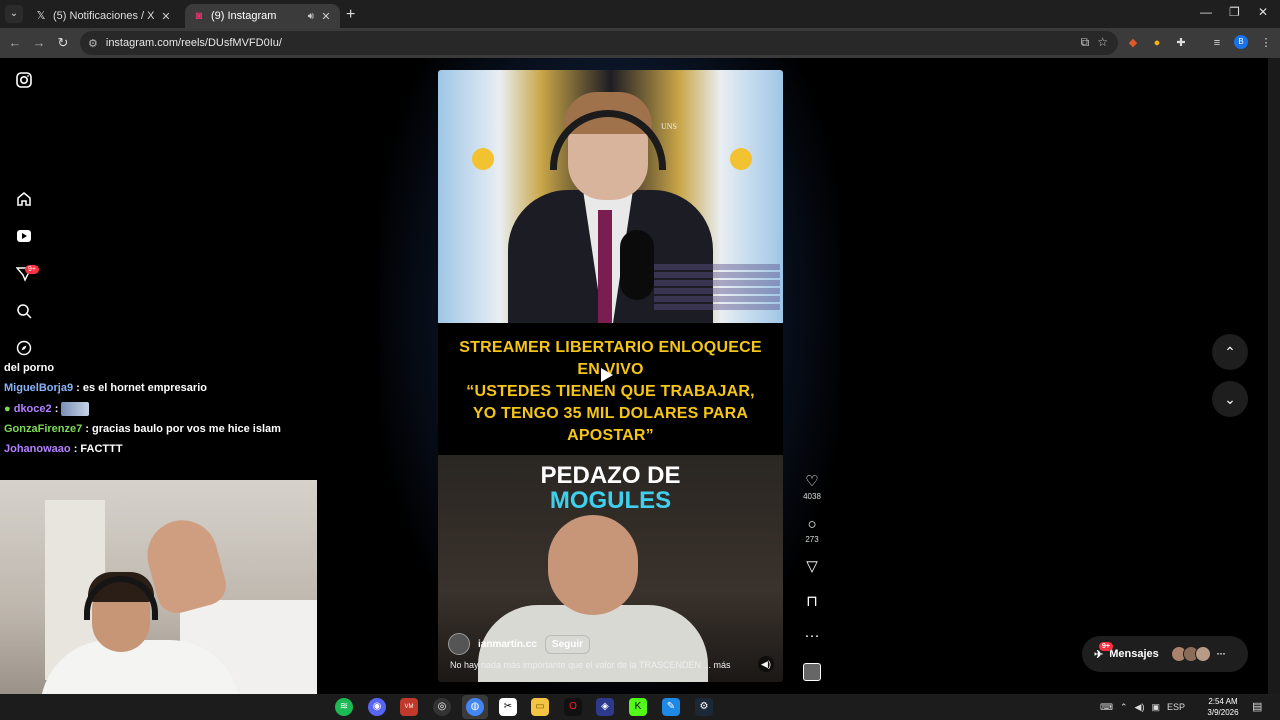  What do you see at coordinates (377, 707) in the screenshot?
I see `discord-icon: ◉` at bounding box center [377, 707].